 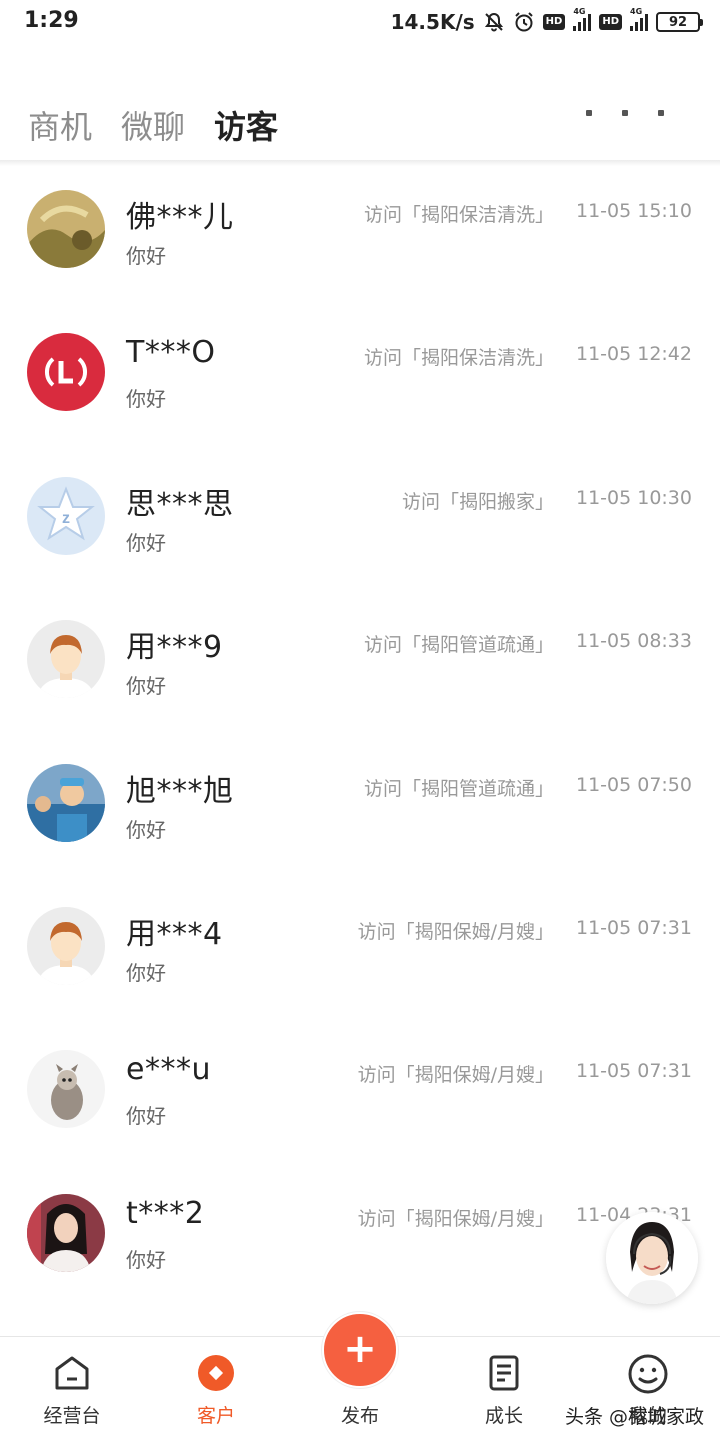 What do you see at coordinates (171, 353) in the screenshot?
I see `visitor-name: T***O` at bounding box center [171, 353].